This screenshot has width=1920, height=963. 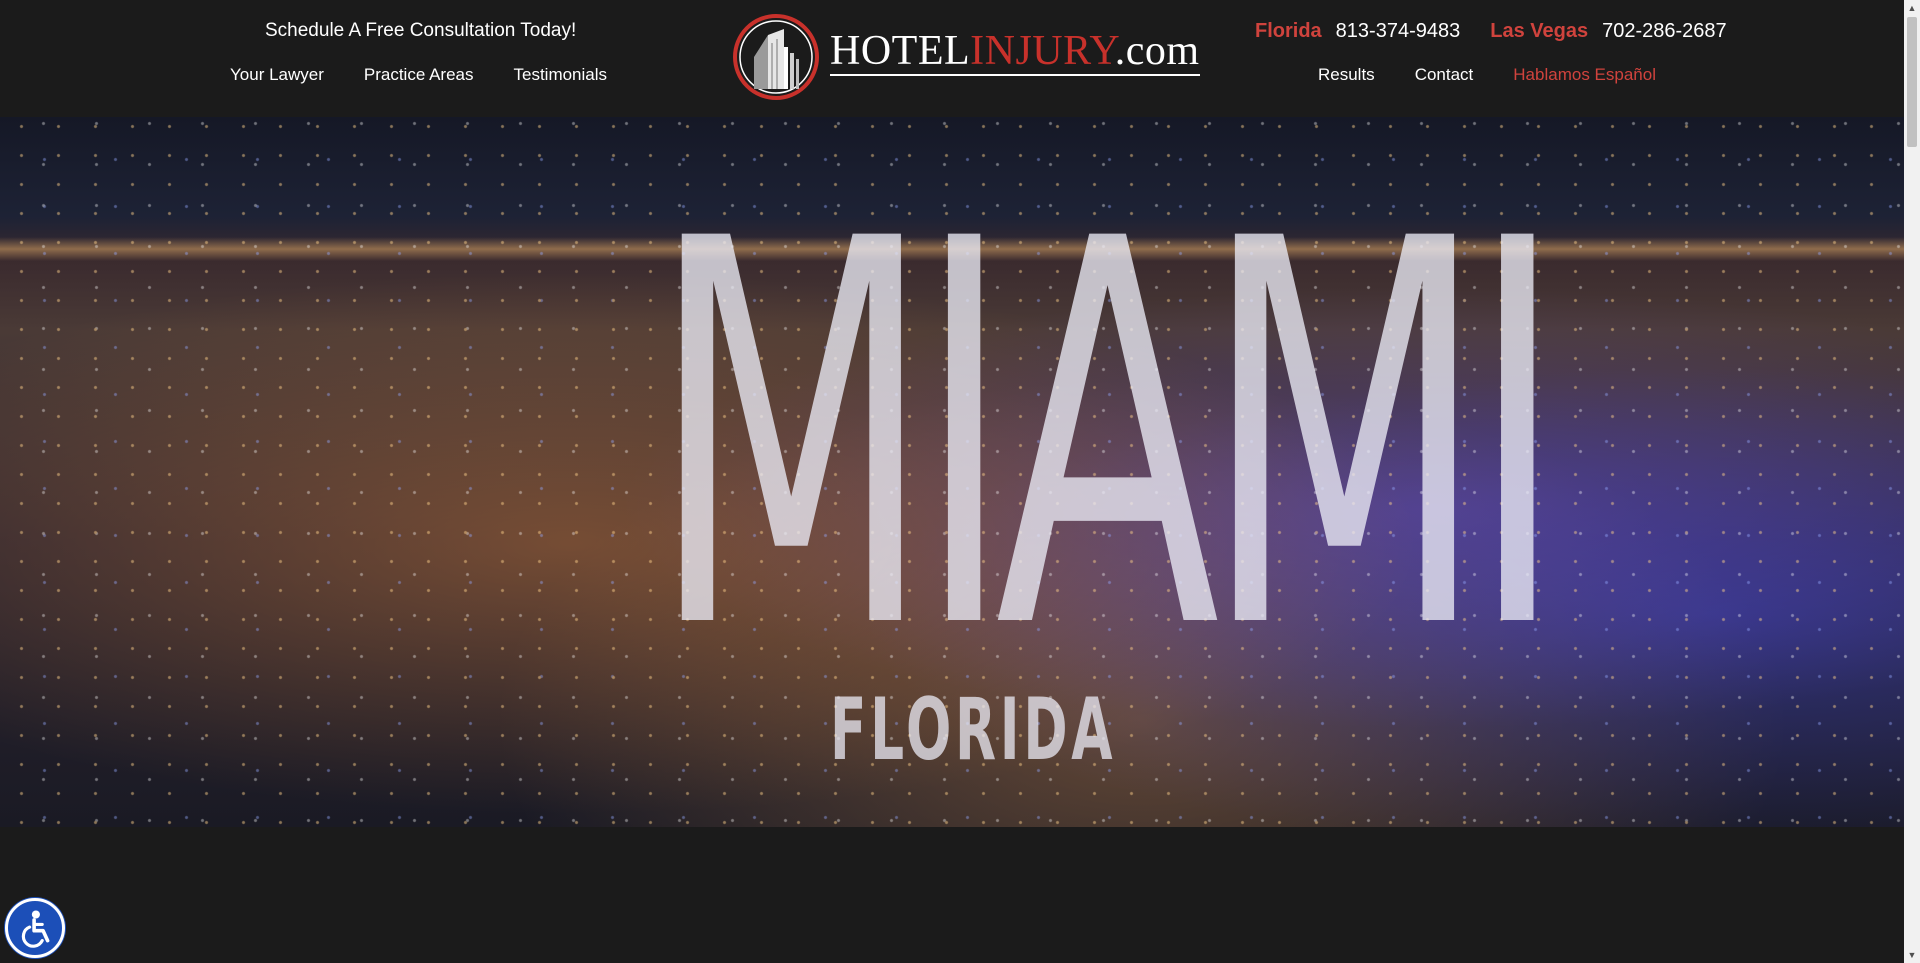 I want to click on phone-region-florida: Florida, so click(x=1288, y=31).